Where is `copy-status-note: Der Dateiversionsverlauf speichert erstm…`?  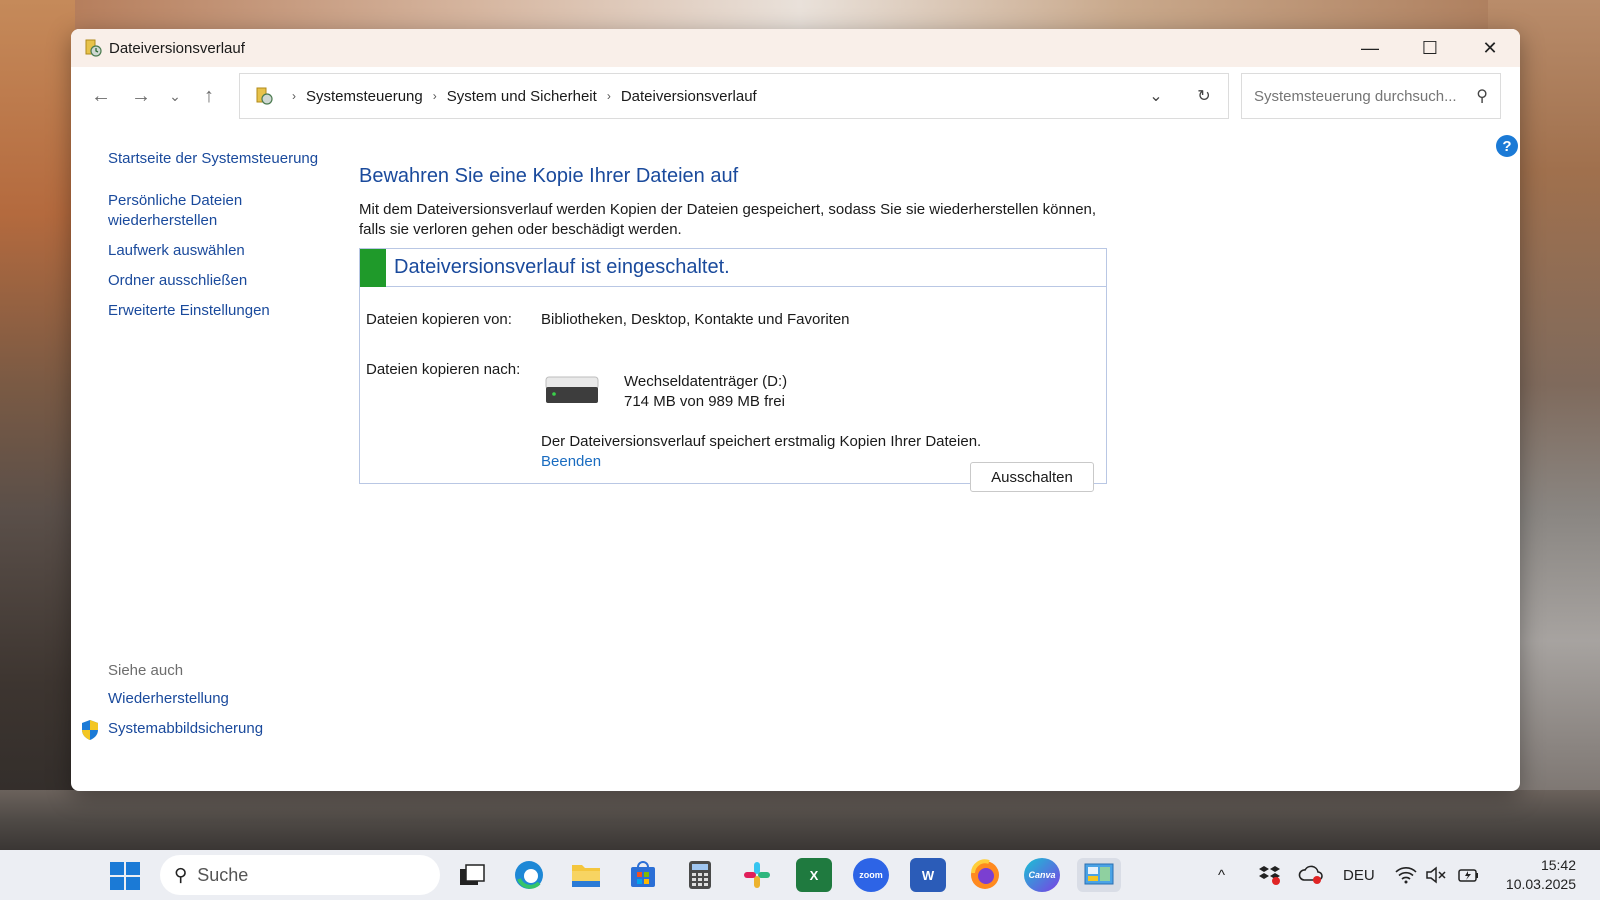 copy-status-note: Der Dateiversionsverlauf speichert erstm… is located at coordinates (761, 441).